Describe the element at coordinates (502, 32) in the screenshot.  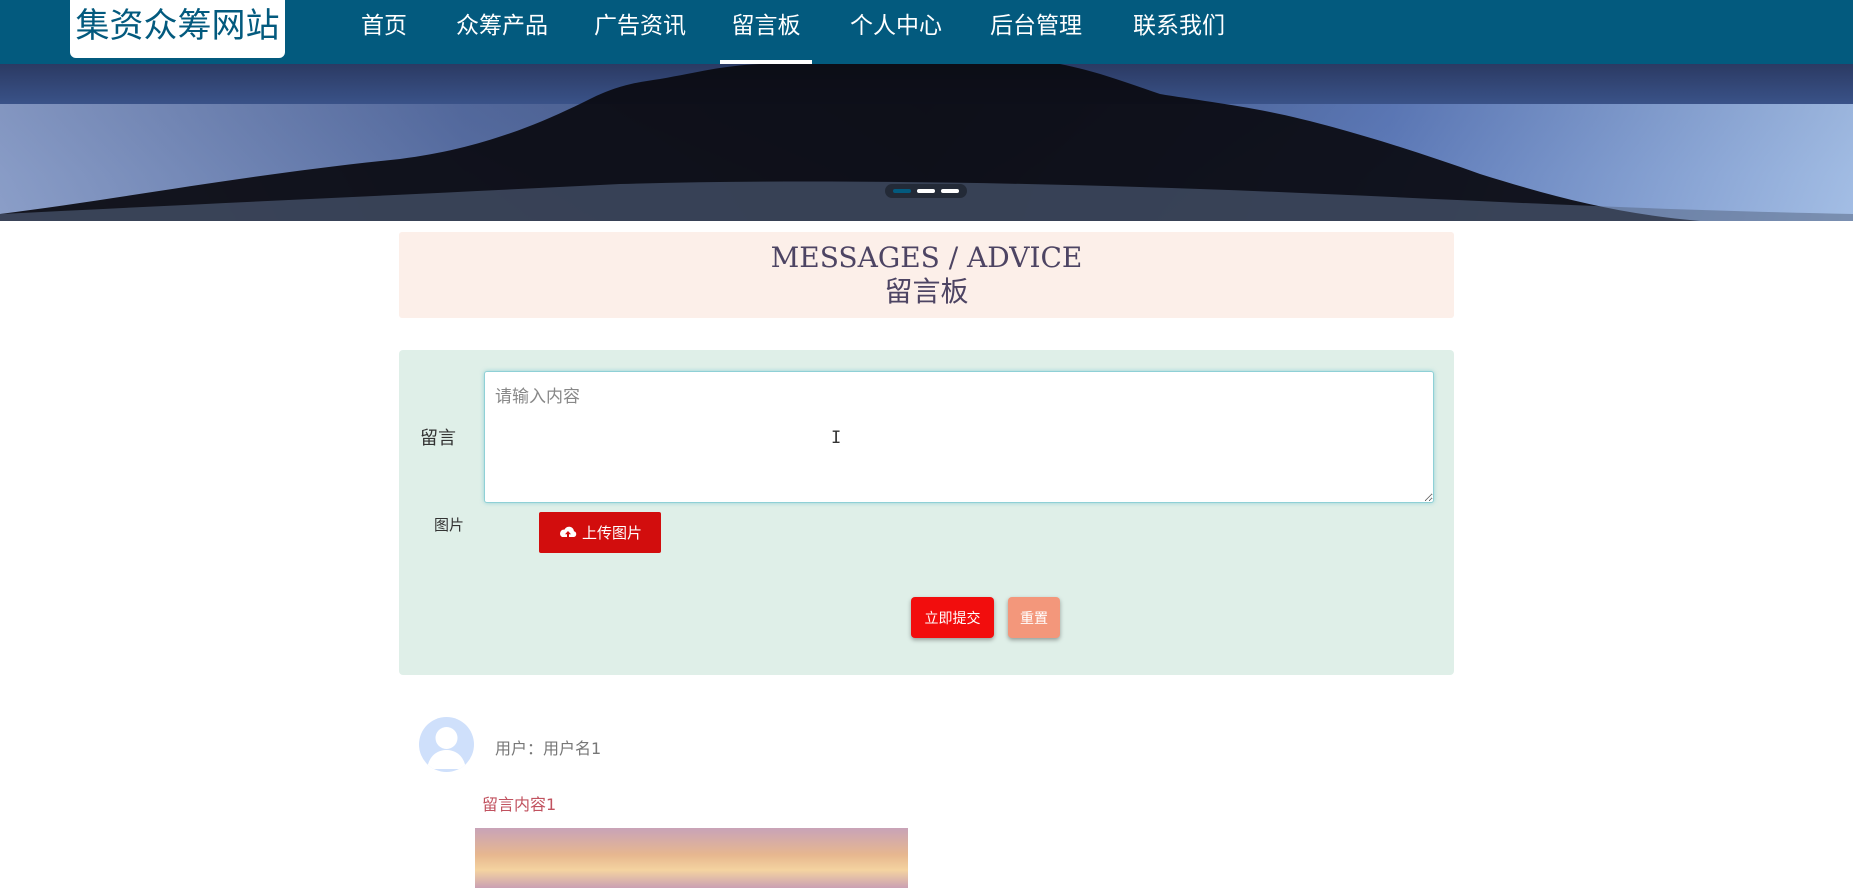
I see `nav-item-products: 众筹产品` at that location.